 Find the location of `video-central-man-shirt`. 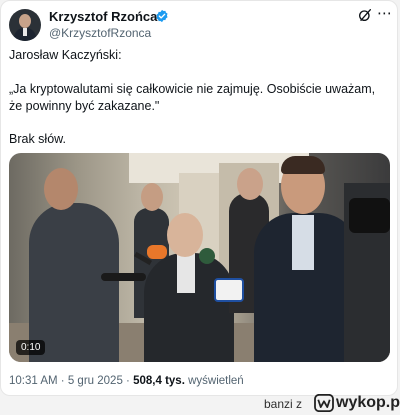

video-central-man-shirt is located at coordinates (186, 273).